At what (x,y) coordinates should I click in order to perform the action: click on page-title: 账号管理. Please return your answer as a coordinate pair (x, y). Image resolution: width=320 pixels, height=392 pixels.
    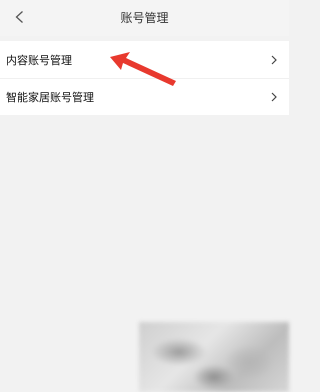
    Looking at the image, I should click on (144, 18).